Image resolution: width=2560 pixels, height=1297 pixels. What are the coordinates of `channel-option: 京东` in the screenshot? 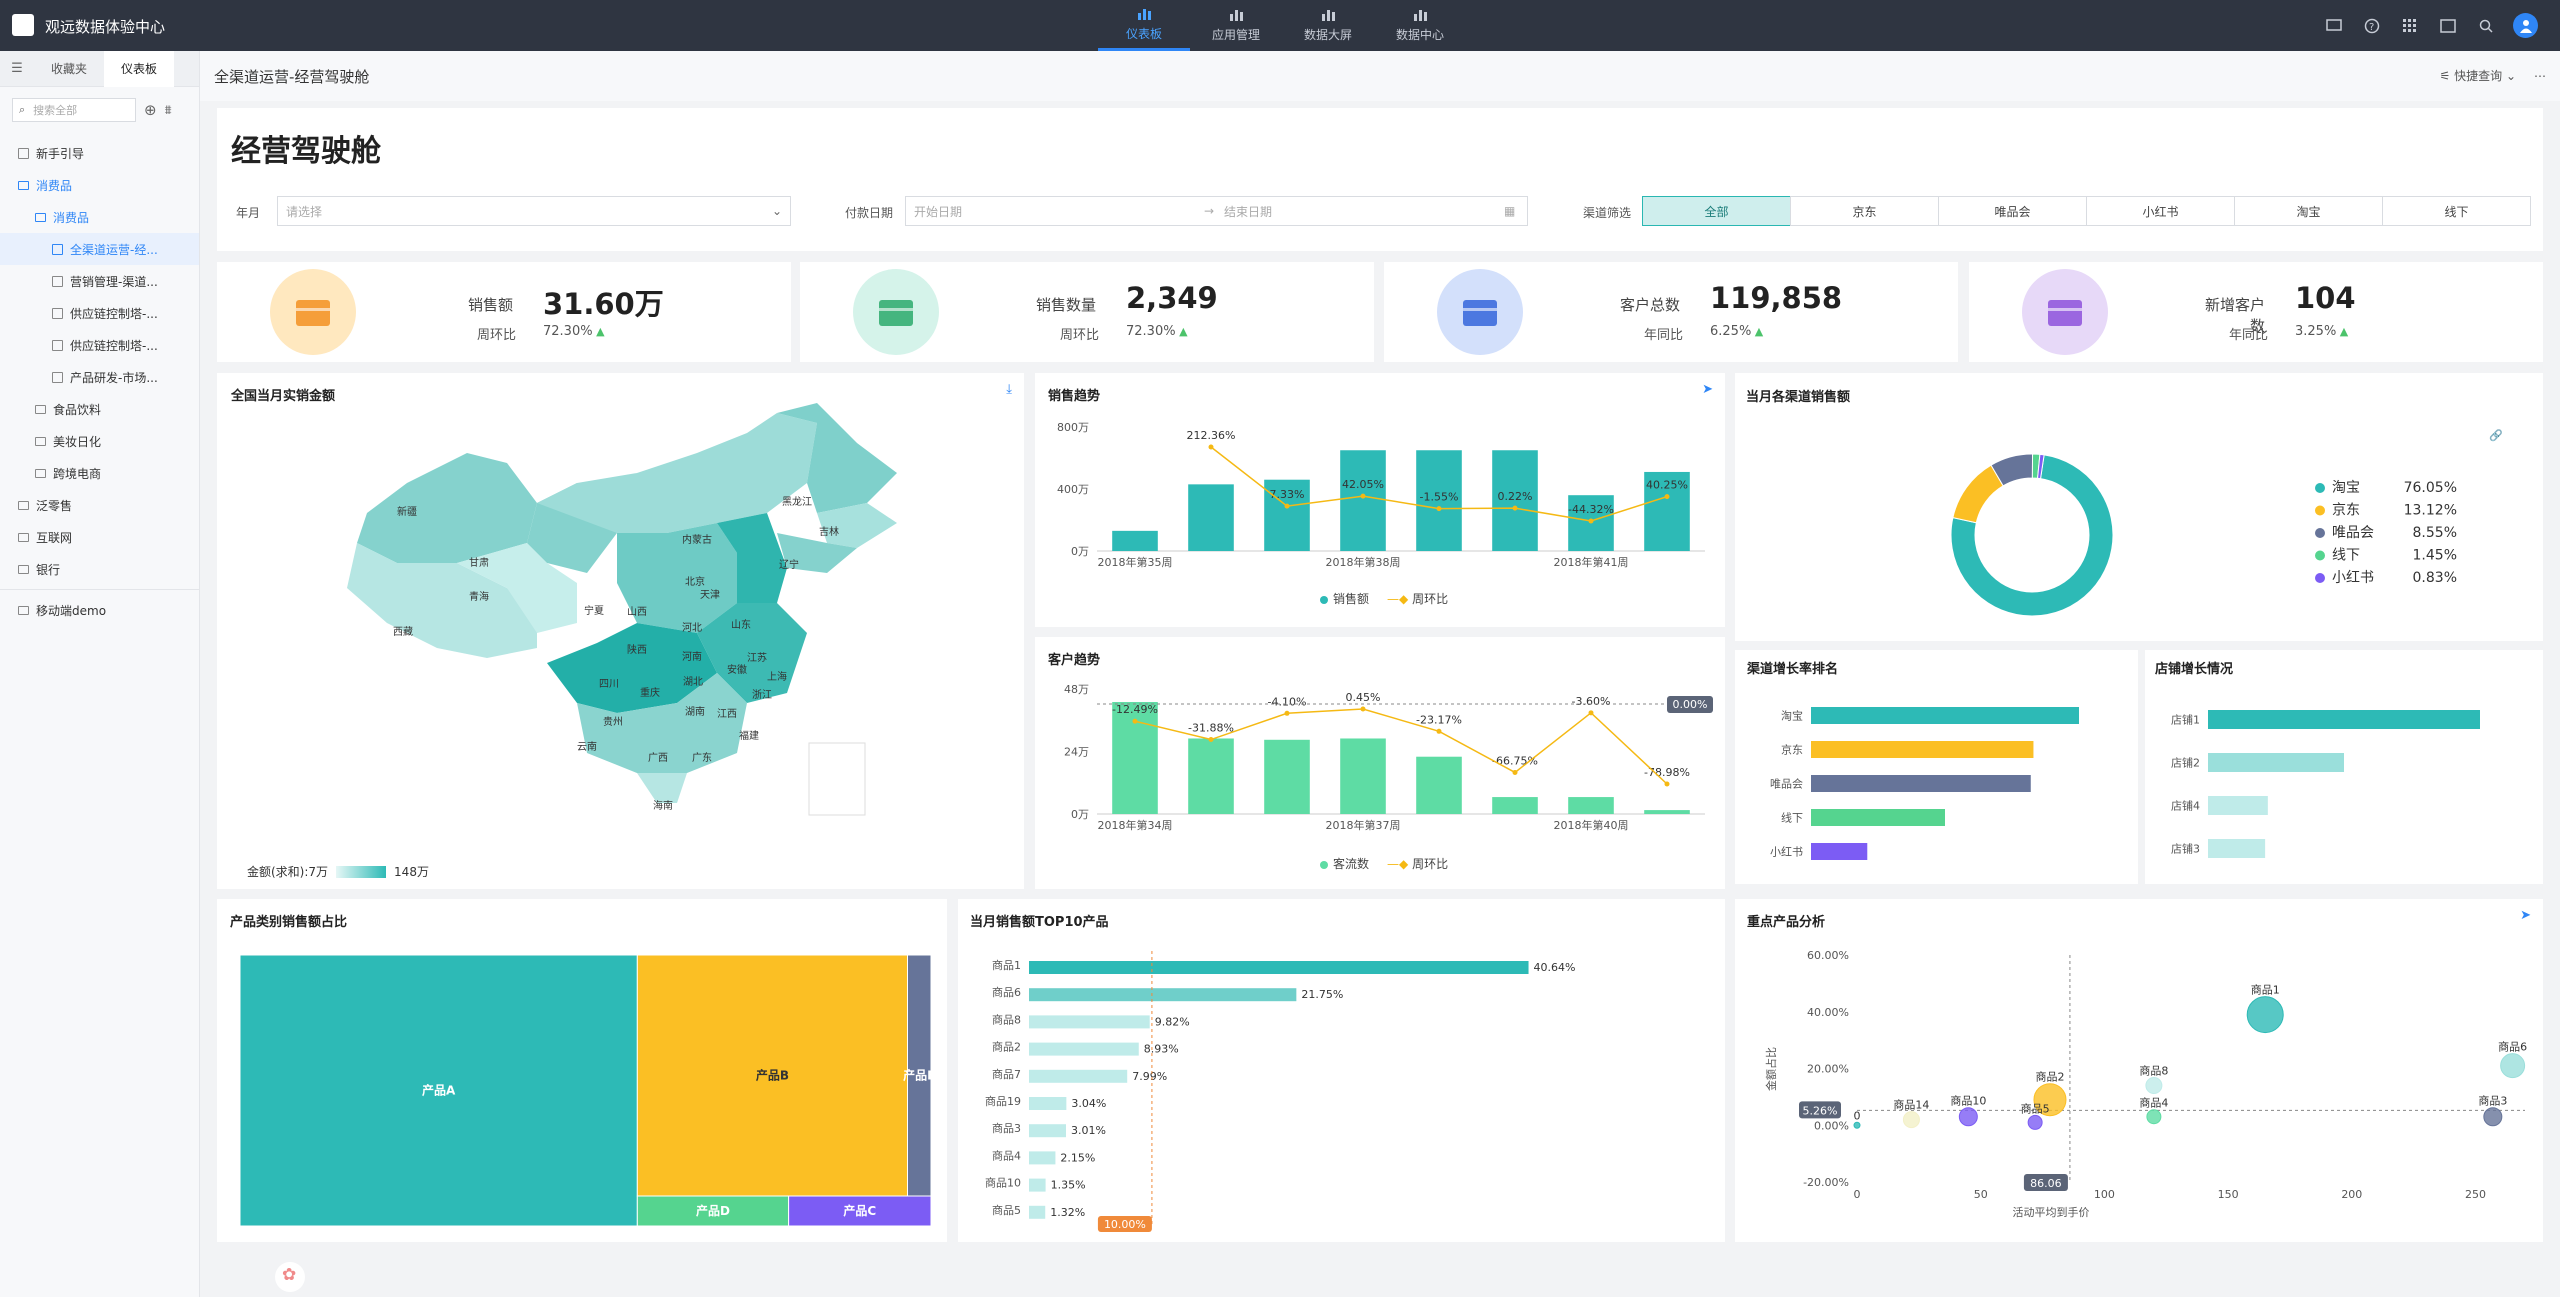 It's located at (1864, 211).